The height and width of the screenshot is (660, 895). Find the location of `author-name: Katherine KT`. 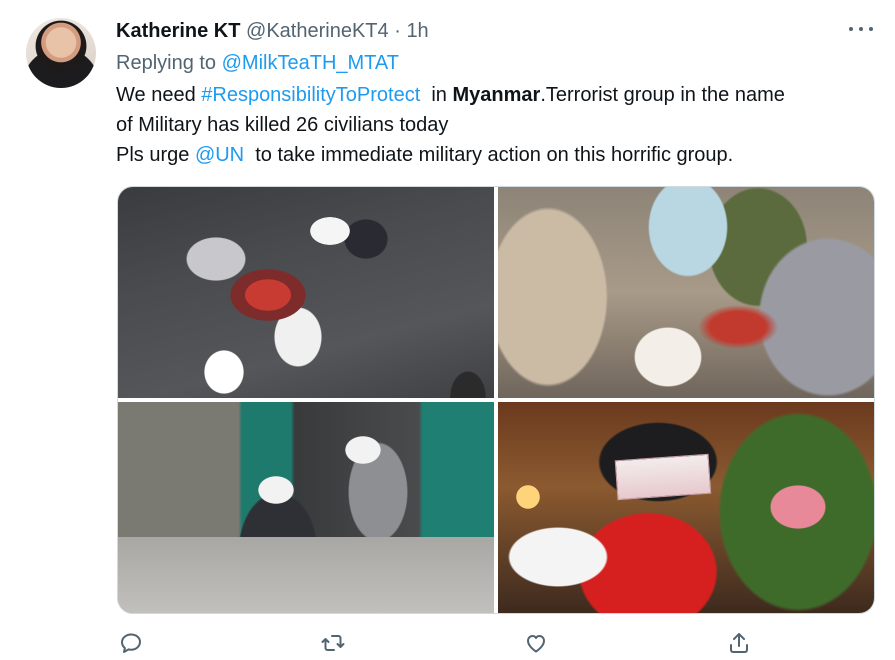

author-name: Katherine KT is located at coordinates (178, 31).